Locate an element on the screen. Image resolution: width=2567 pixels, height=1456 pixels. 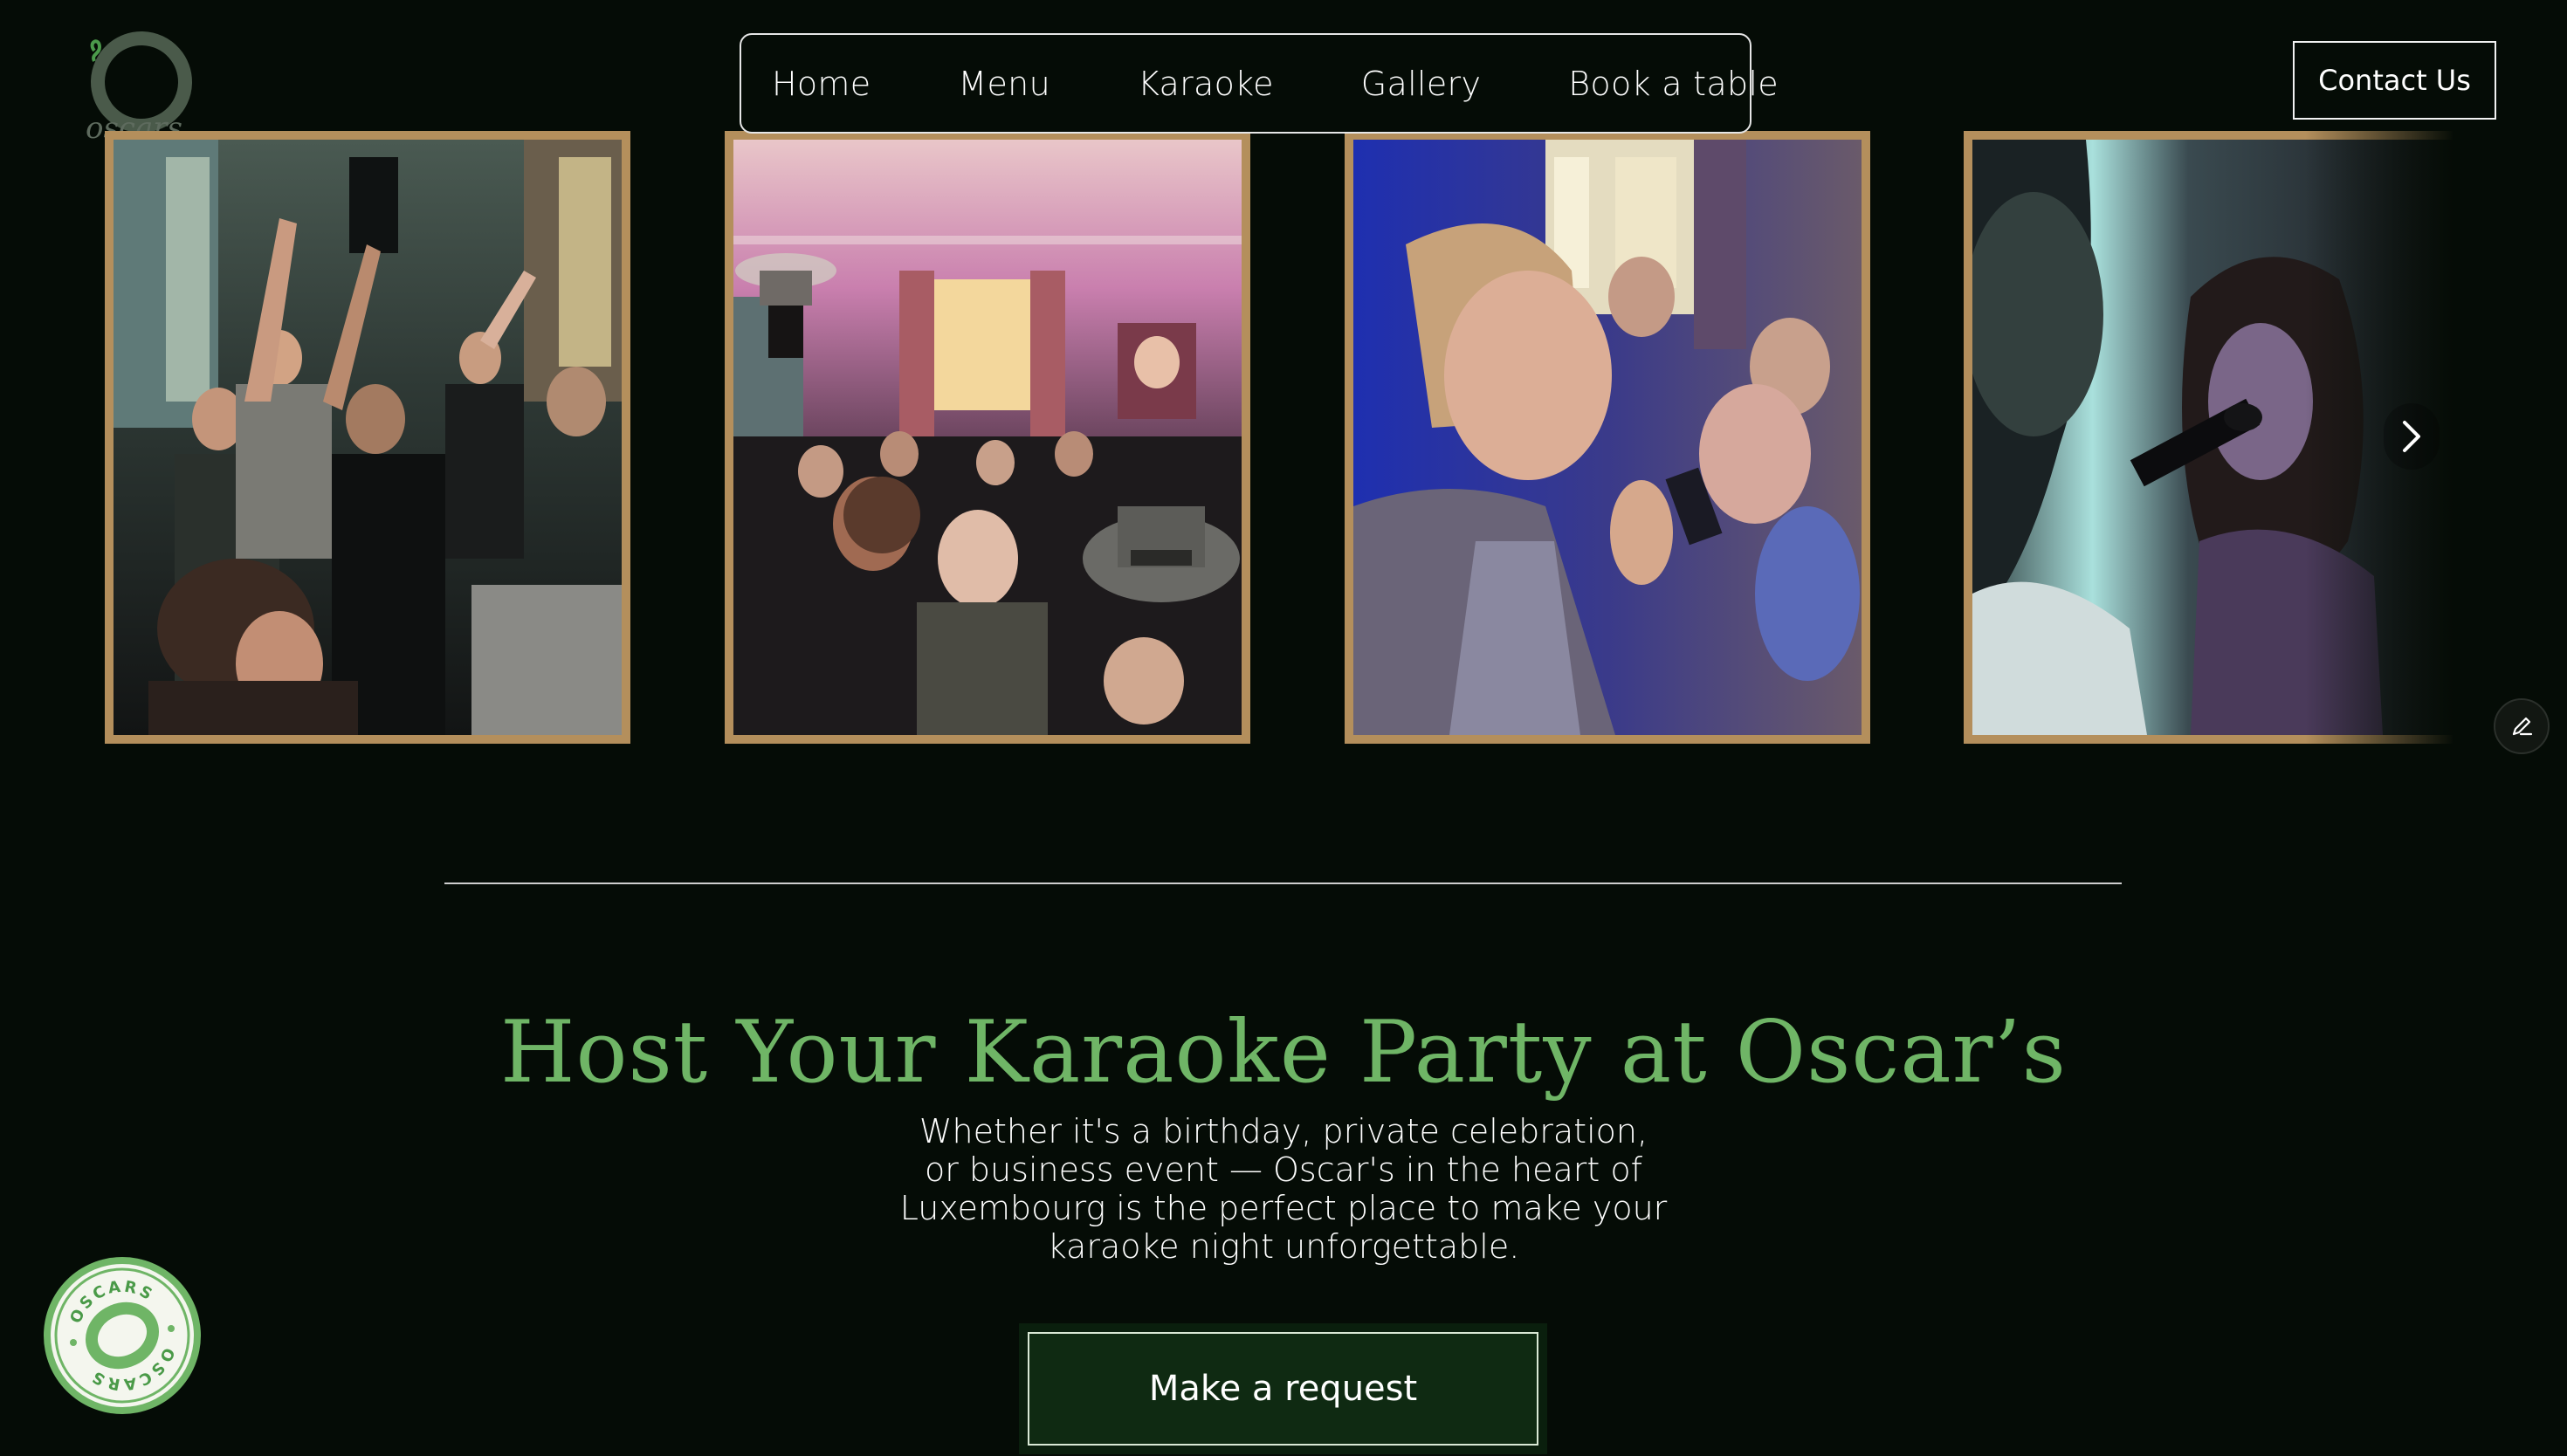
make-request-button: Make a request is located at coordinates (1283, 1389).